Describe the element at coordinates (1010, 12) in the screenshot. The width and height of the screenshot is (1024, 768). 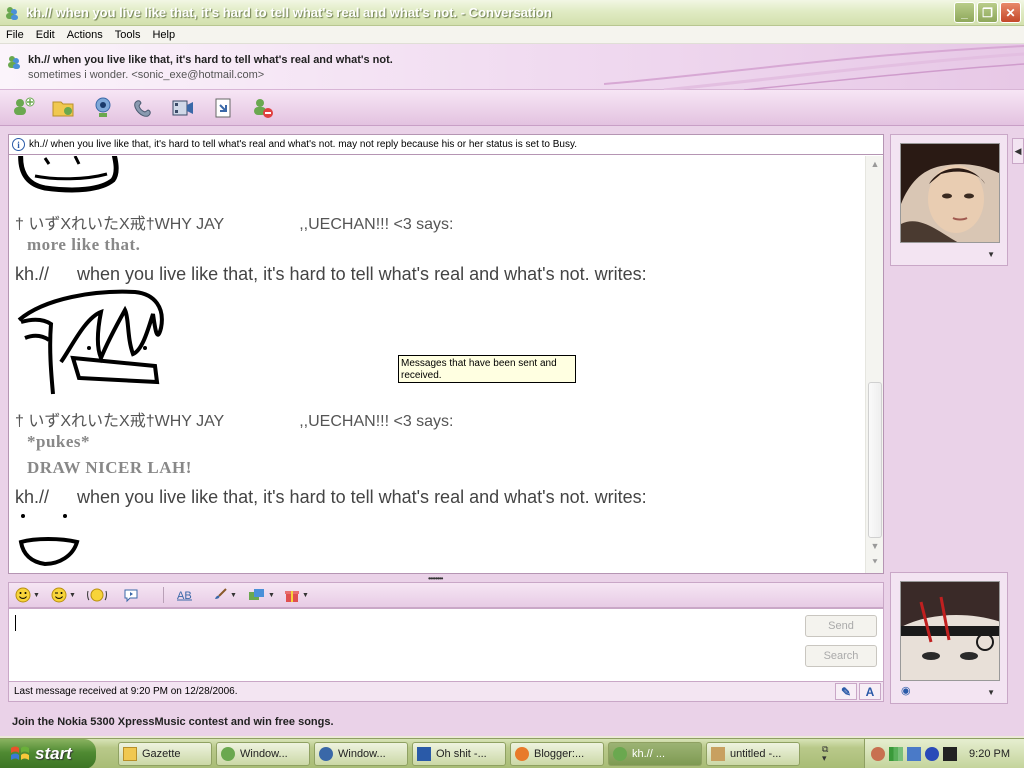
I see `close-button: ✕` at that location.